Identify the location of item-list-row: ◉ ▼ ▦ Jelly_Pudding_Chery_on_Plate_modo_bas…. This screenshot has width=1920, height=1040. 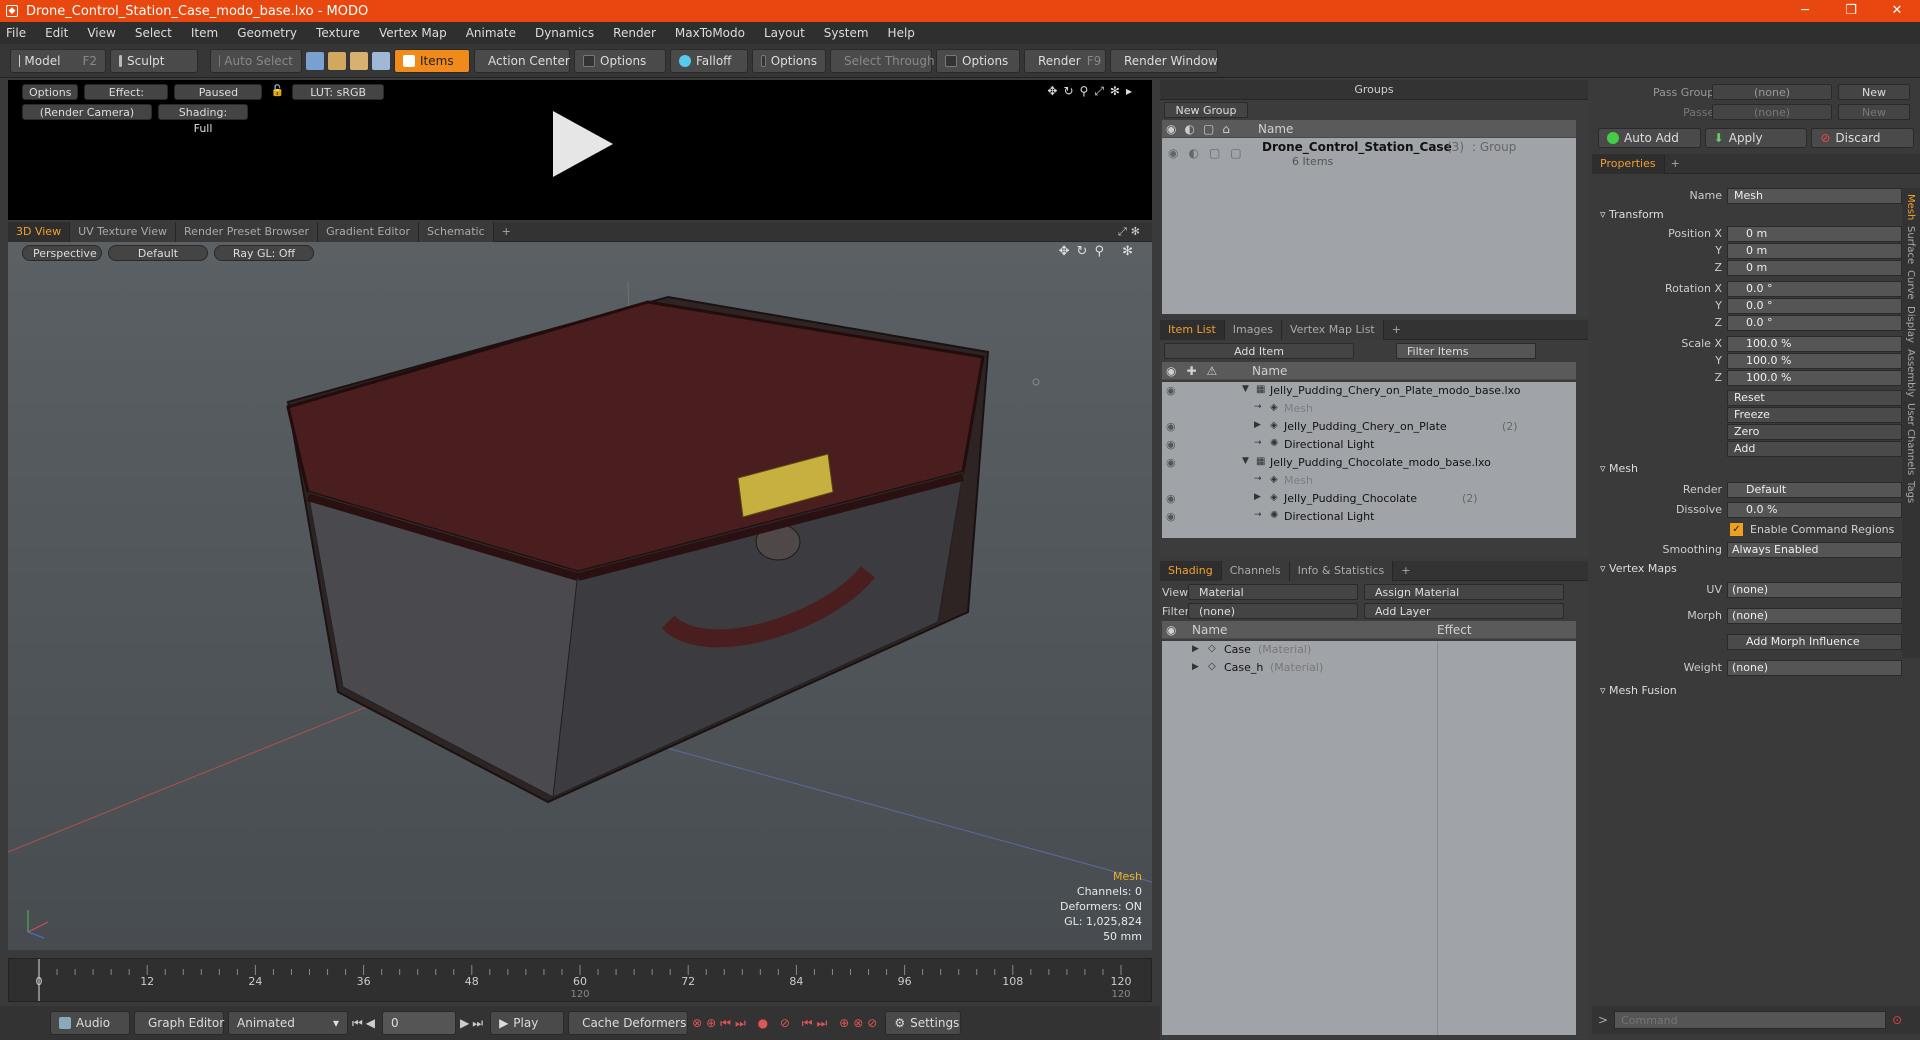
(1369, 391).